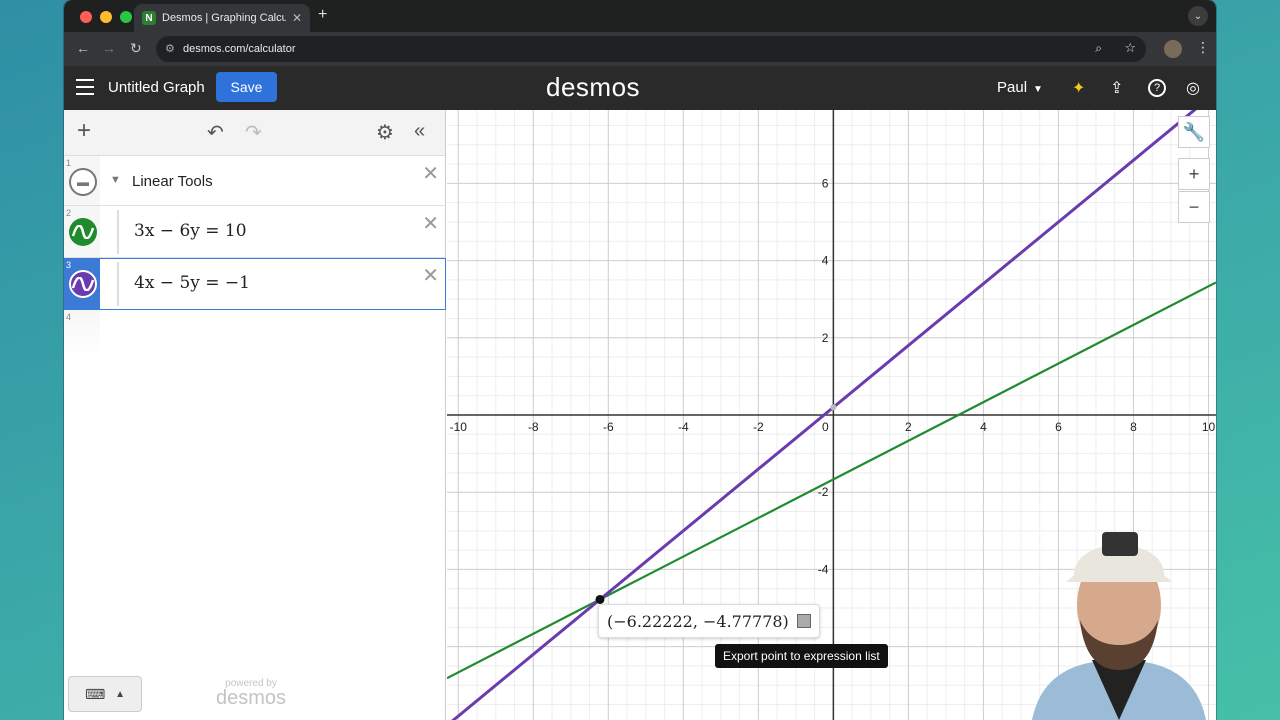 Image resolution: width=1280 pixels, height=720 pixels. I want to click on expression-math: 3x − 6y = 10, so click(190, 231).